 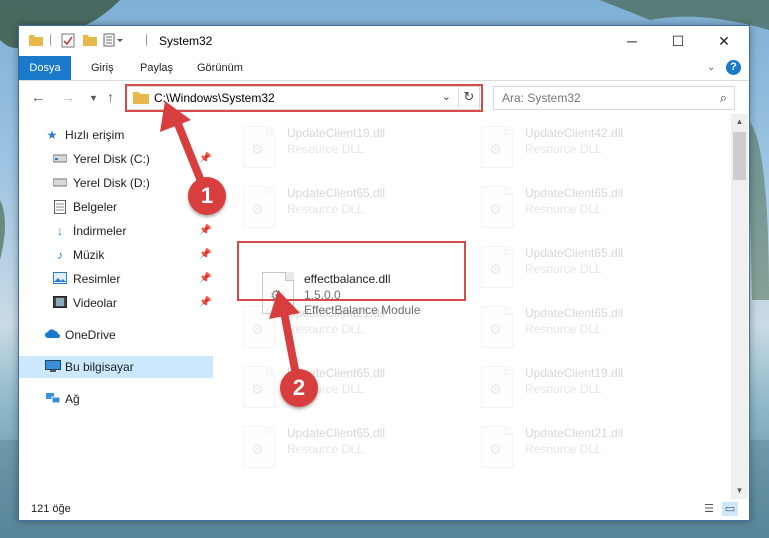 What do you see at coordinates (156, 68) in the screenshot?
I see `tab-share: Paylaş` at bounding box center [156, 68].